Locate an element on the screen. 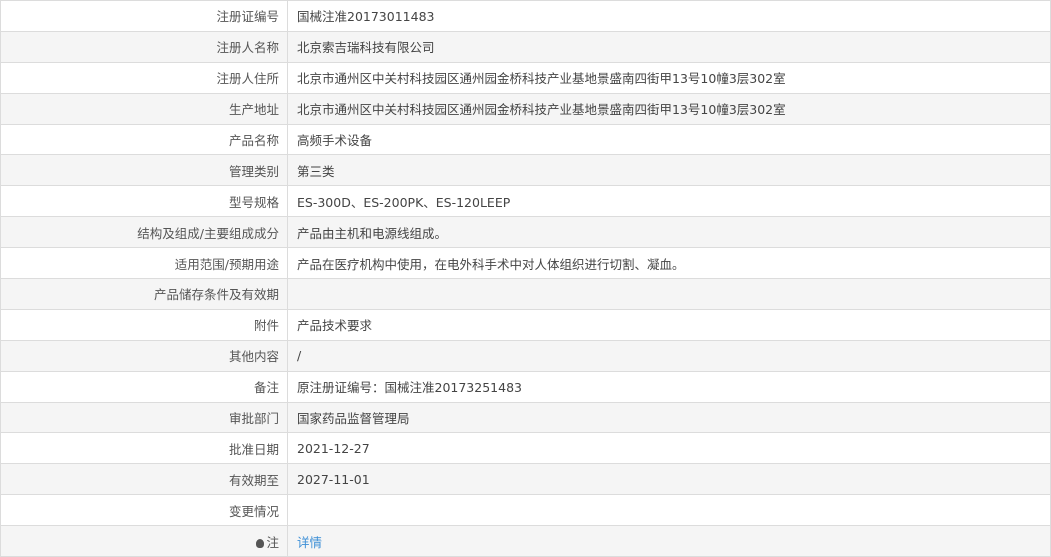 This screenshot has height=557, width=1051. field-value: / is located at coordinates (669, 355).